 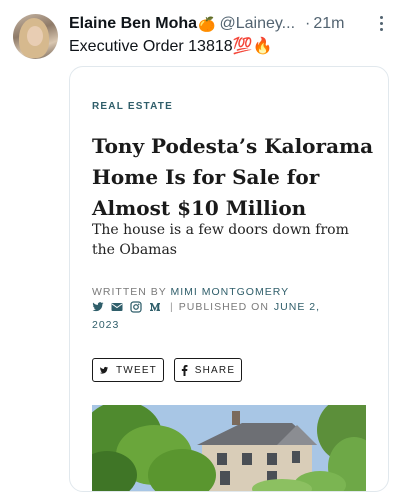 I want to click on byline: WRITTEN BY MIMI MONTGOMERY, so click(x=190, y=292).